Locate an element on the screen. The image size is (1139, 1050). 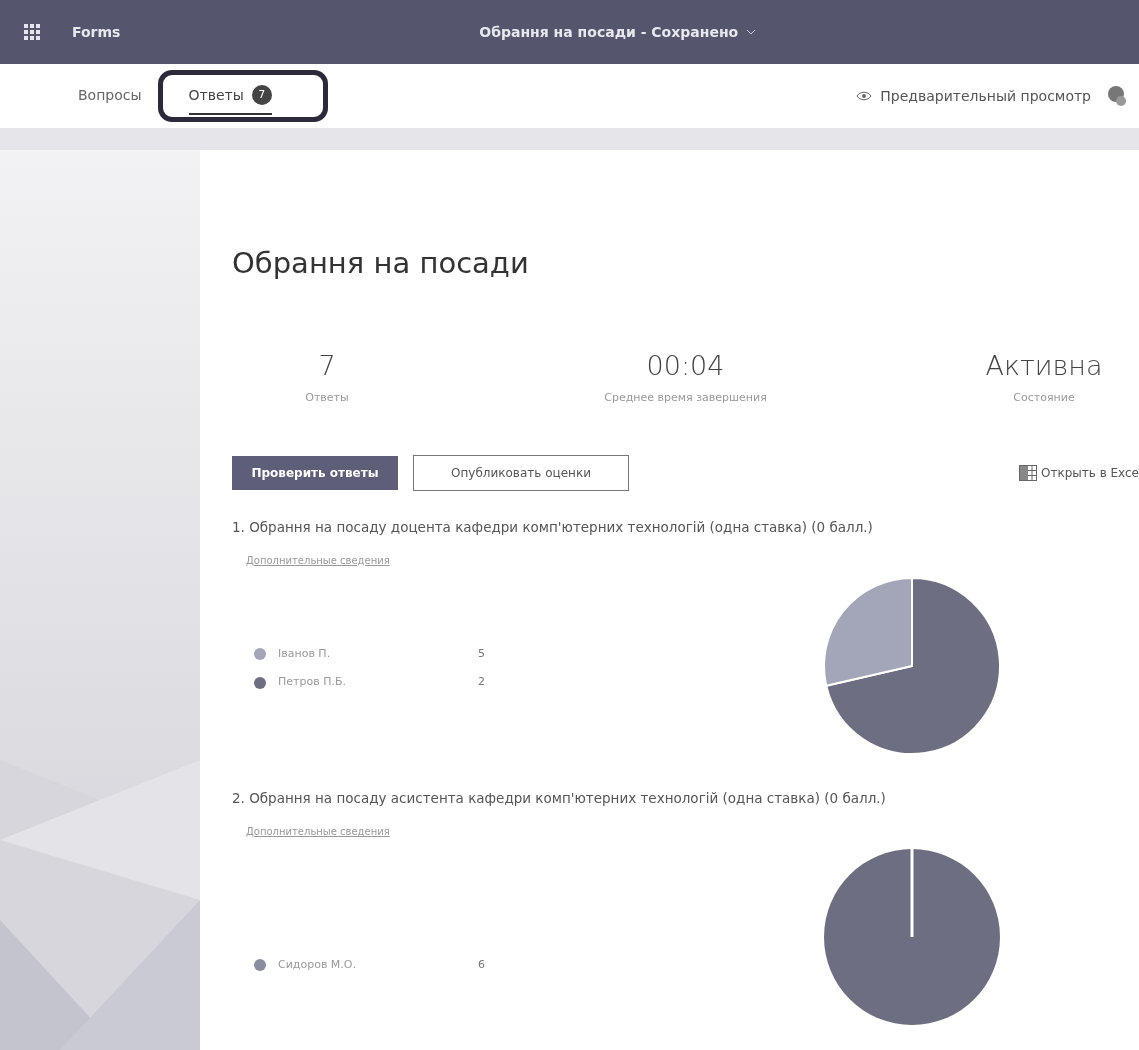
open-in-excel-link: Открыть в Exce is located at coordinates (1079, 472).